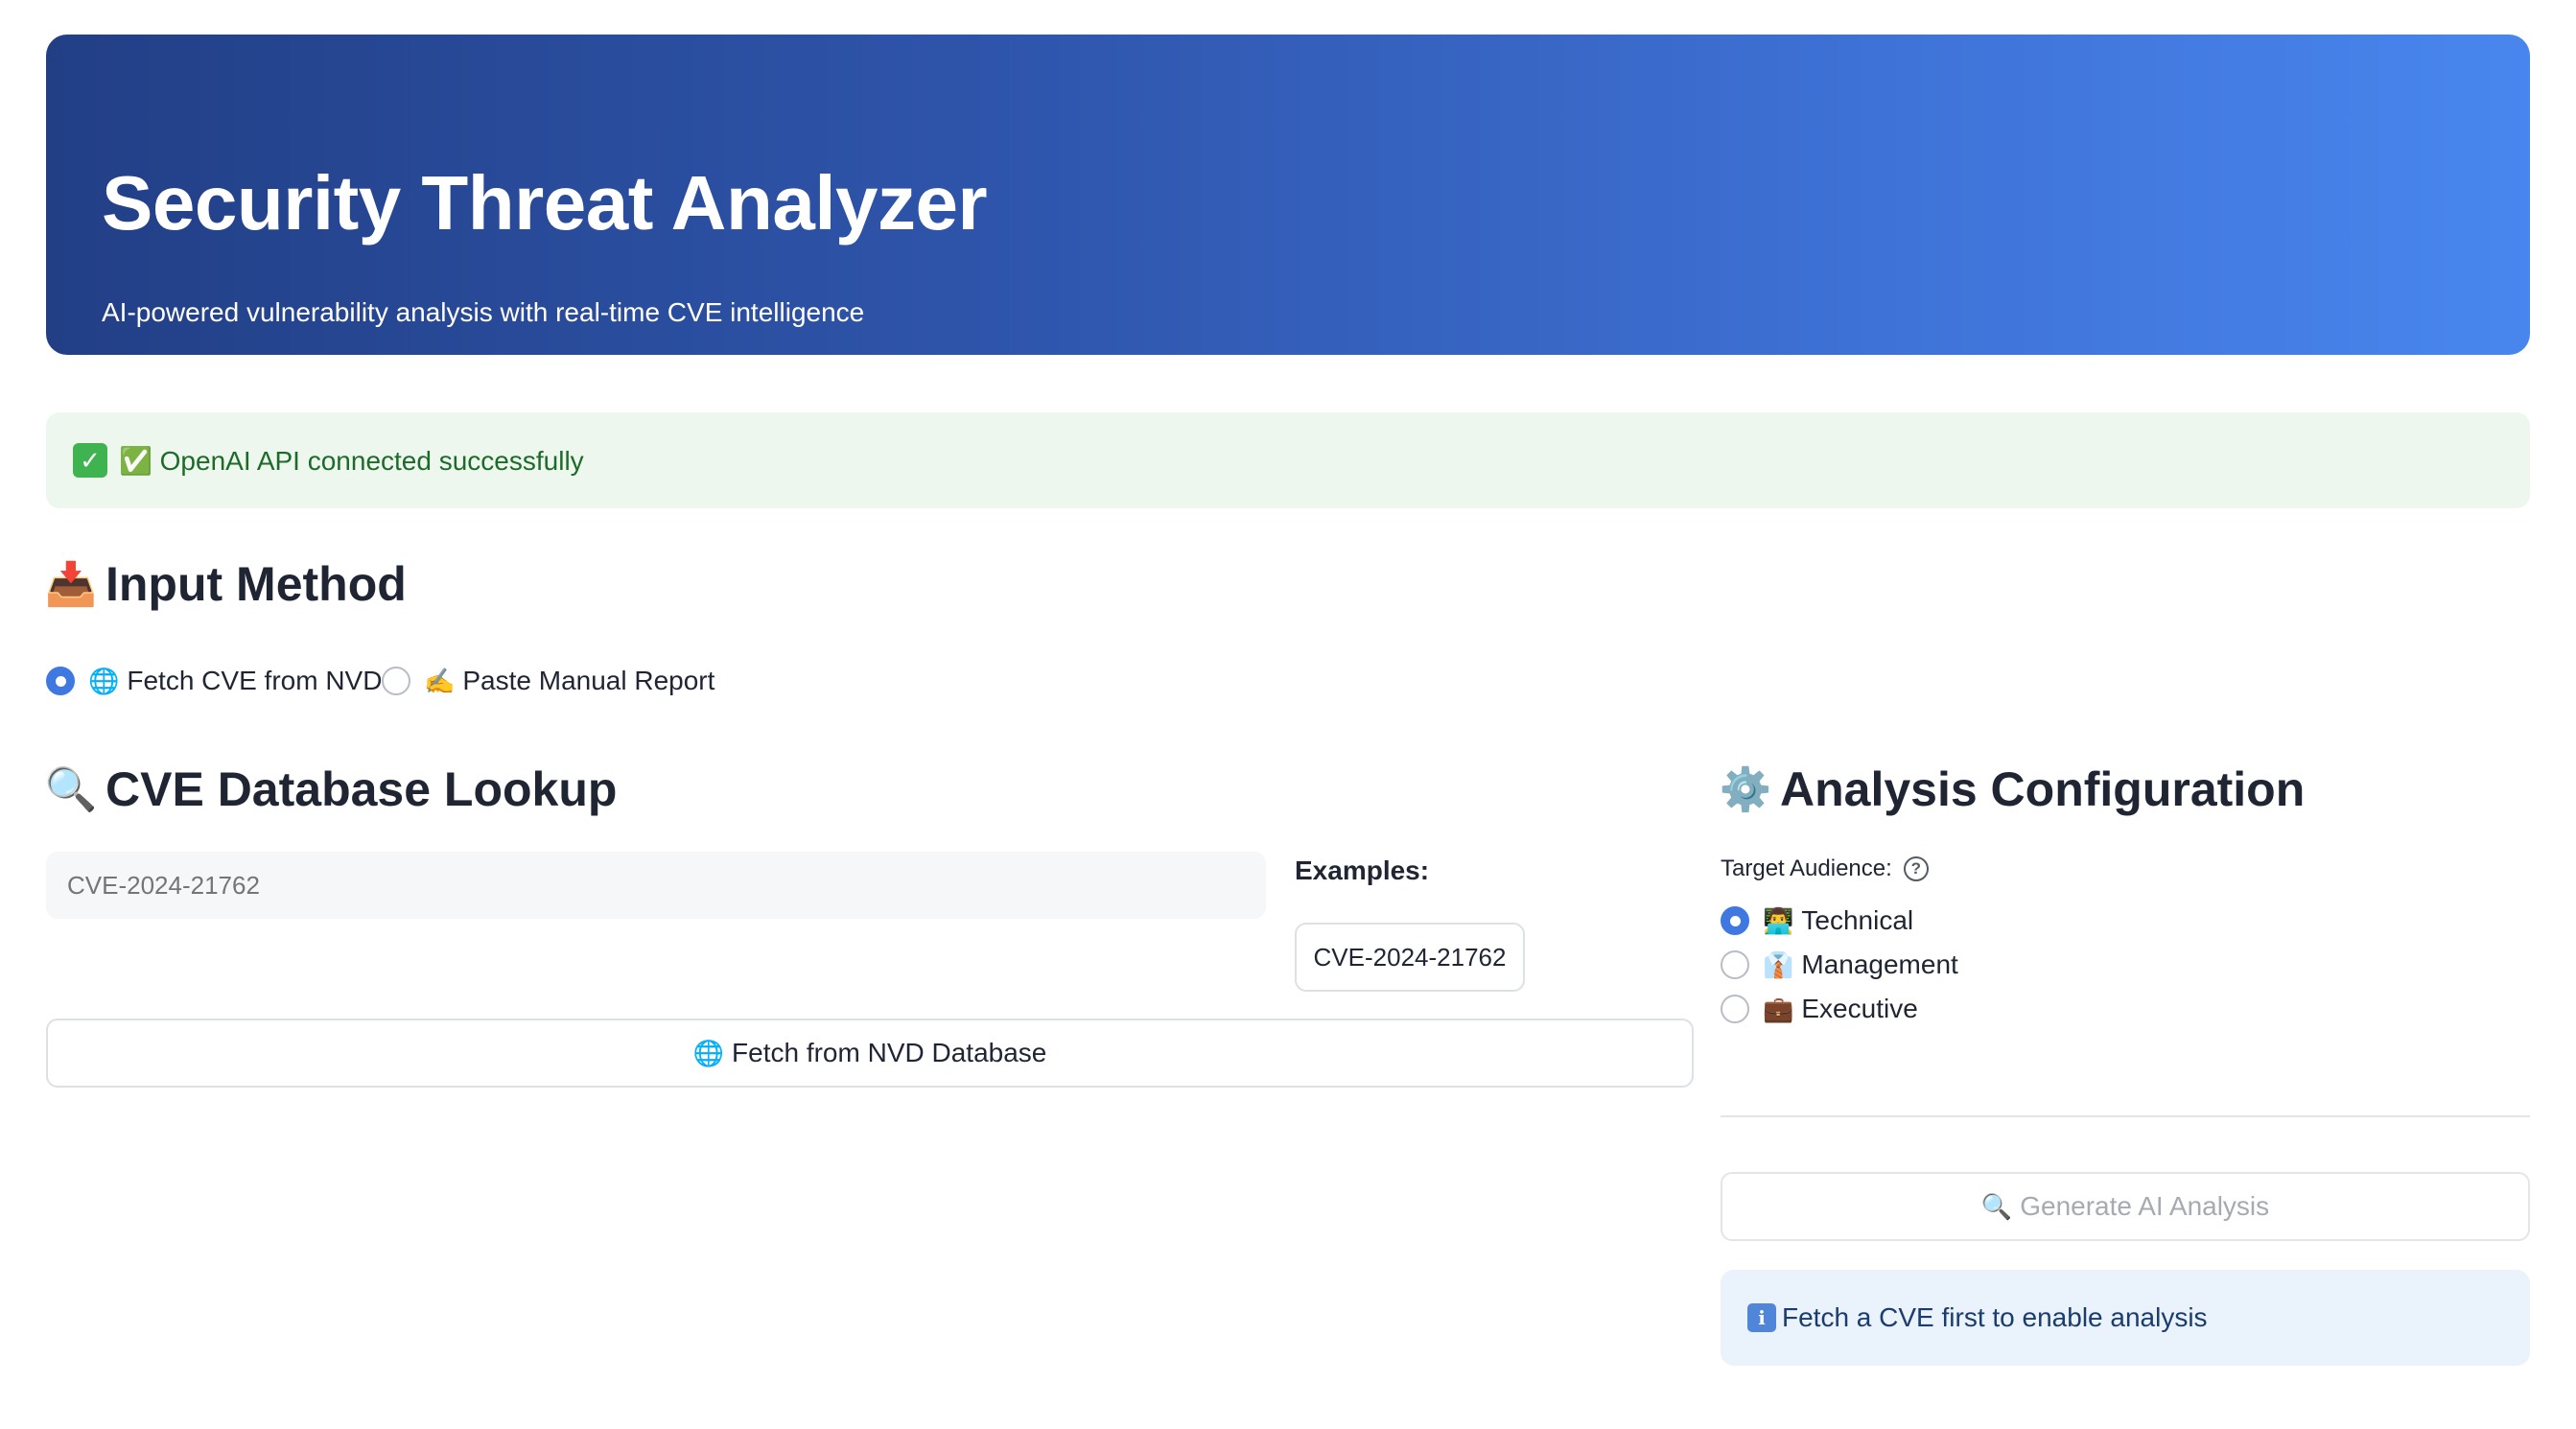 The width and height of the screenshot is (2576, 1429). I want to click on examples-label: Examples:, so click(1362, 870).